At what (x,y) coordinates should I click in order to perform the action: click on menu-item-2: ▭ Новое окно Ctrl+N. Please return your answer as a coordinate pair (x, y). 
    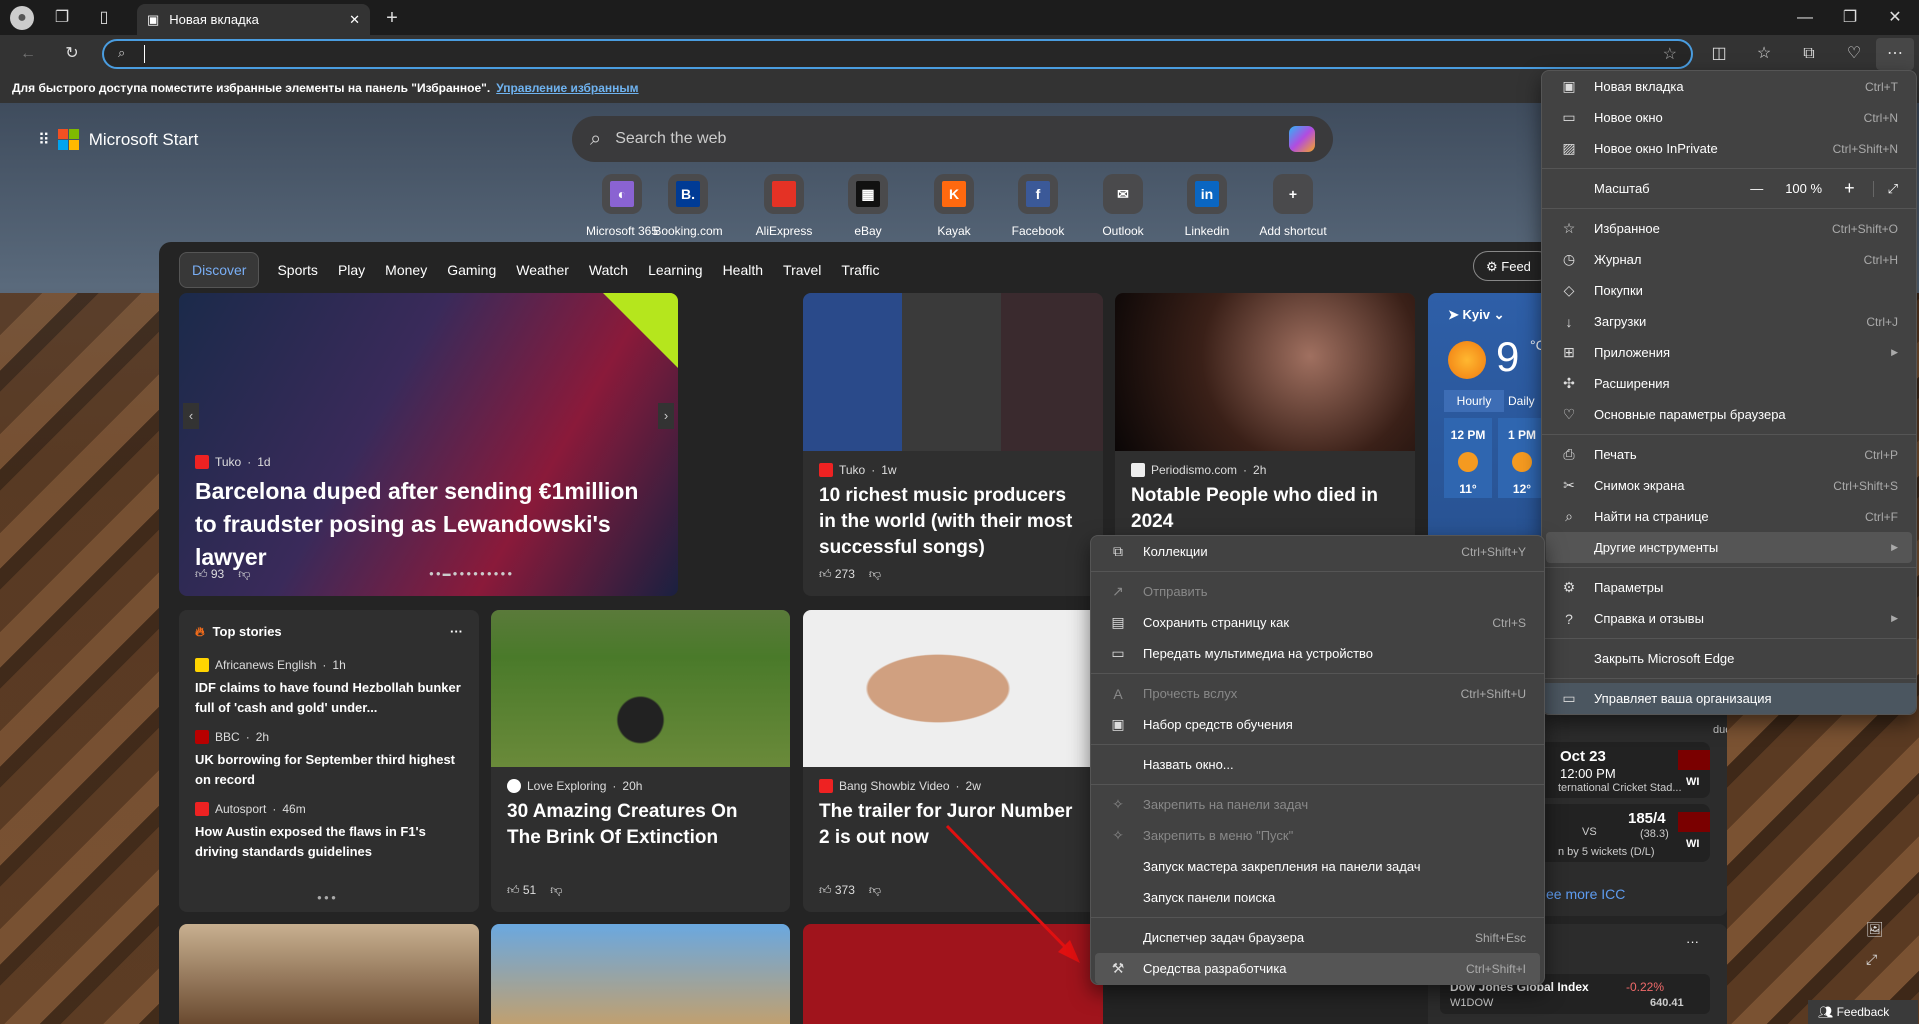
    Looking at the image, I should click on (1729, 117).